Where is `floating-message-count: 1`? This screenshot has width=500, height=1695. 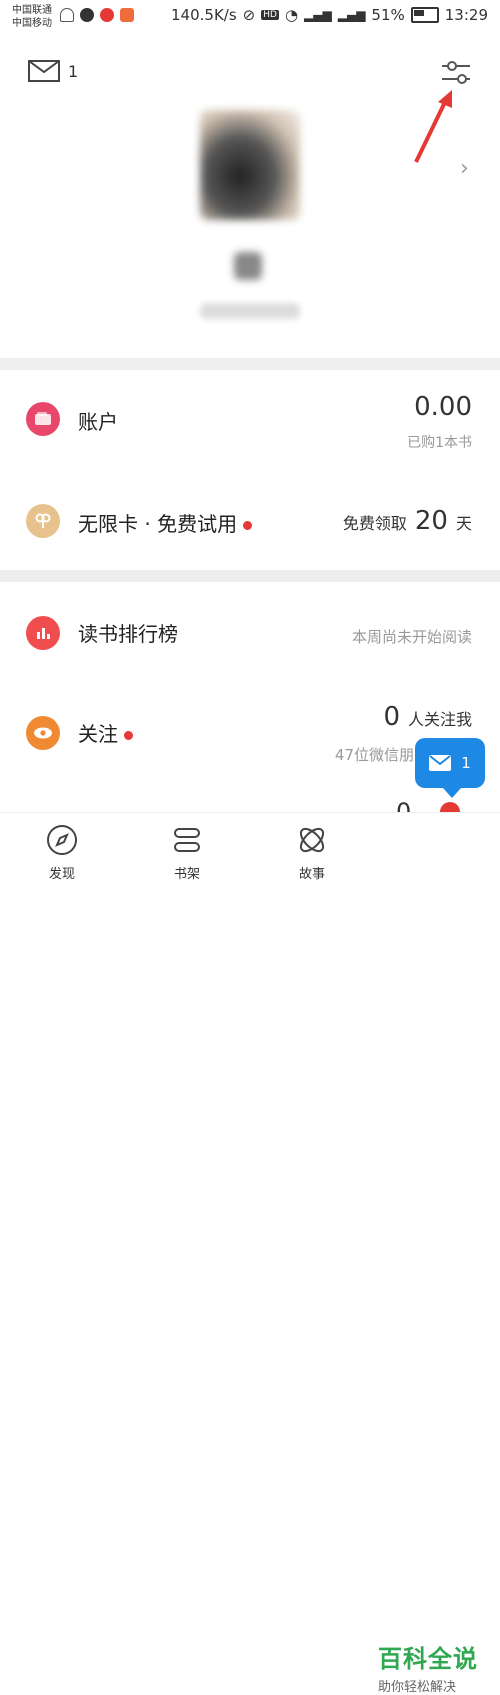
floating-message-count: 1 is located at coordinates (466, 763).